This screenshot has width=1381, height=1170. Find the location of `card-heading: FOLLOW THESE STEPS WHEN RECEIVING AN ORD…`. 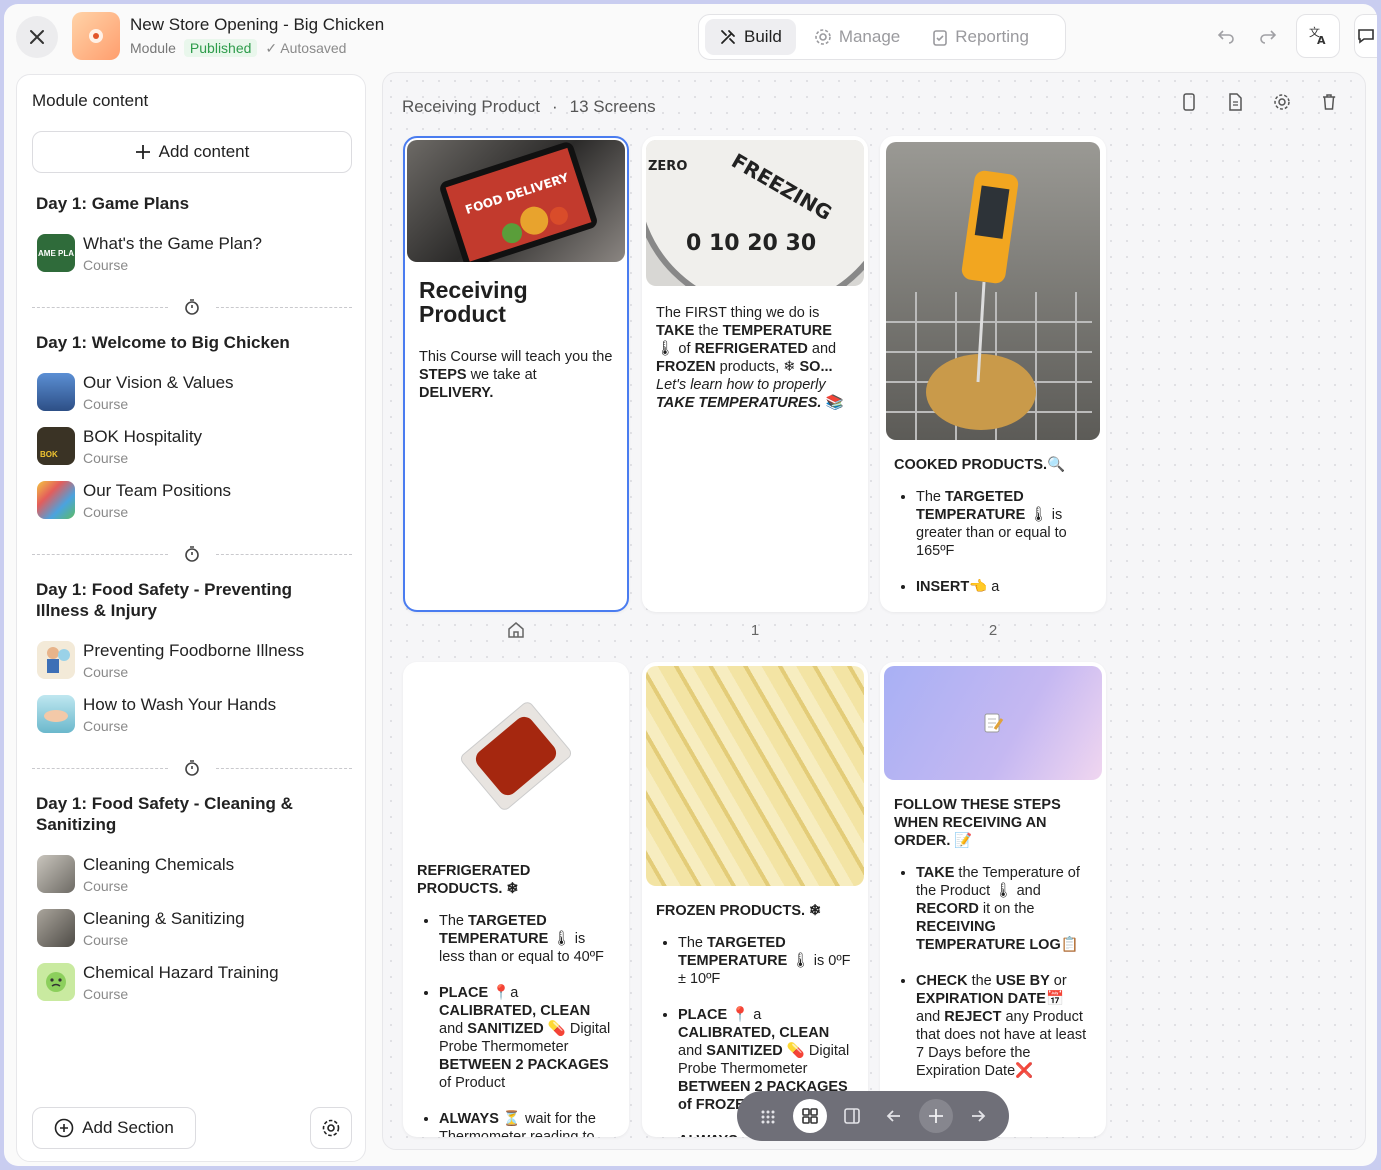

card-heading: FOLLOW THESE STEPS WHEN RECEIVING AN ORD… is located at coordinates (977, 823).